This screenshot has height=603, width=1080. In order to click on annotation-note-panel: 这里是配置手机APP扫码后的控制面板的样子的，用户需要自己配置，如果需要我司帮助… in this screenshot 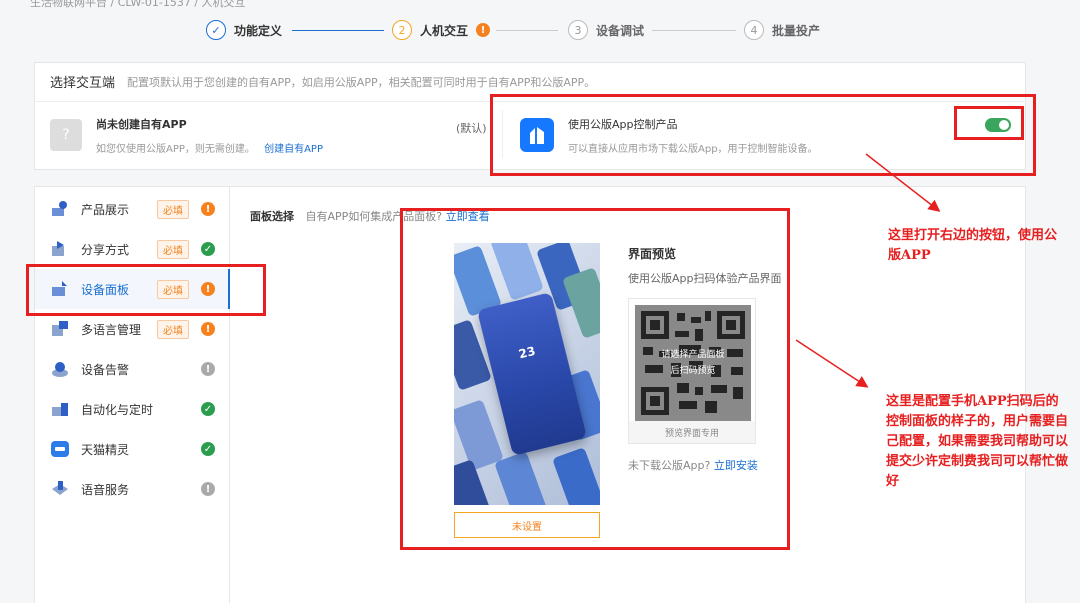, I will do `click(977, 441)`.